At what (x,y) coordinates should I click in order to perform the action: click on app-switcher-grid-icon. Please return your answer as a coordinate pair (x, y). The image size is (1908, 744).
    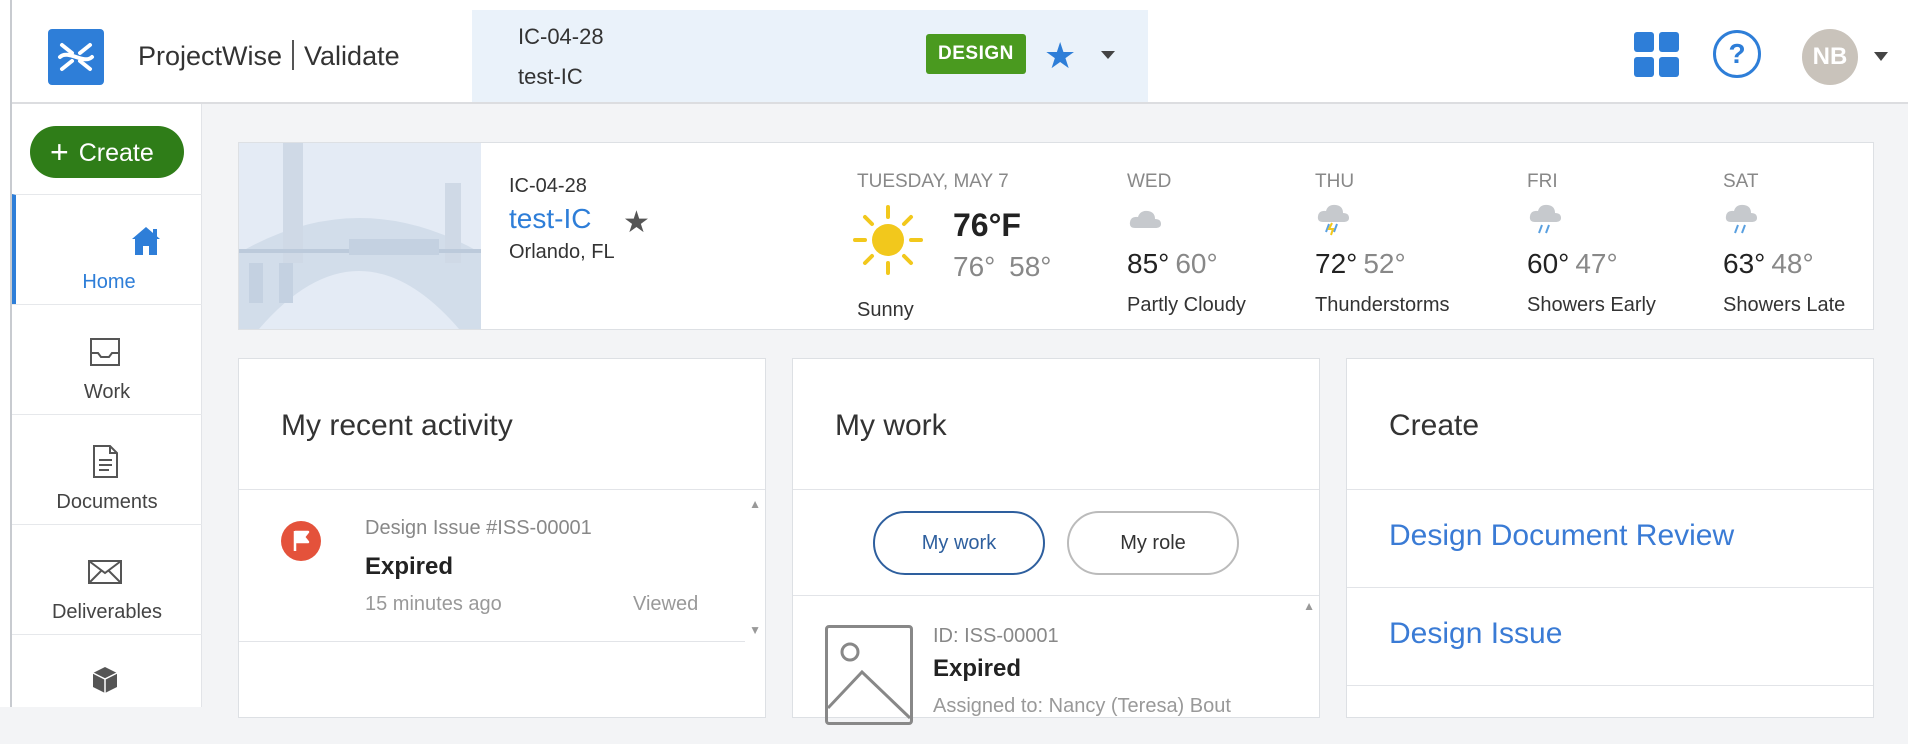
    Looking at the image, I should click on (1657, 55).